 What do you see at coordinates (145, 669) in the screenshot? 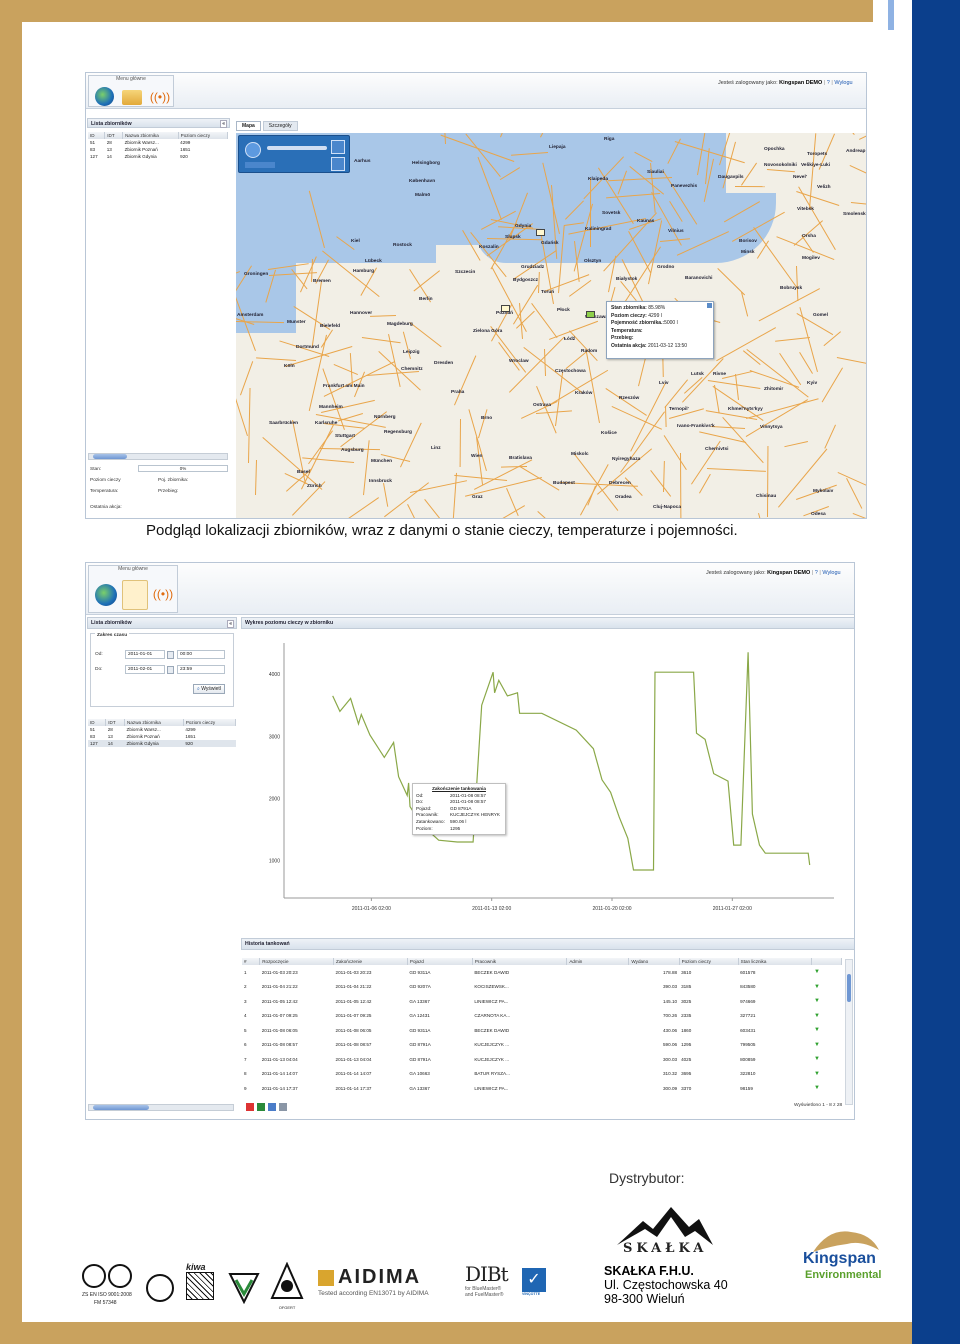
I see `to-date-input: 2011-02-01` at bounding box center [145, 669].